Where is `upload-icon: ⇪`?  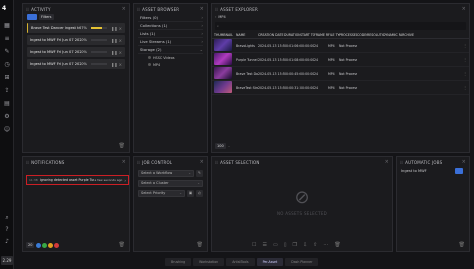 upload-icon: ⇪ is located at coordinates (7, 91).